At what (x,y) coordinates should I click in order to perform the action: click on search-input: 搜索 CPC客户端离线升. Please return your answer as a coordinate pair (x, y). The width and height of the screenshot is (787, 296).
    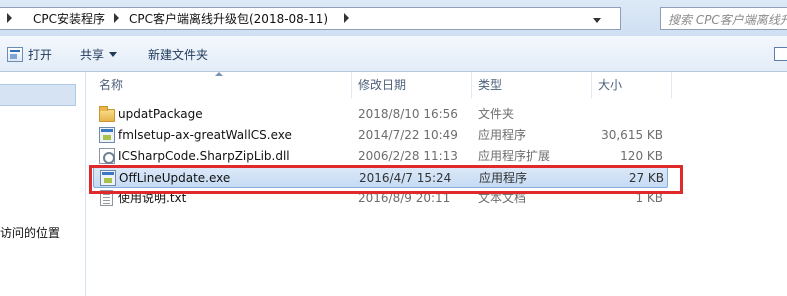
    Looking at the image, I should click on (723, 18).